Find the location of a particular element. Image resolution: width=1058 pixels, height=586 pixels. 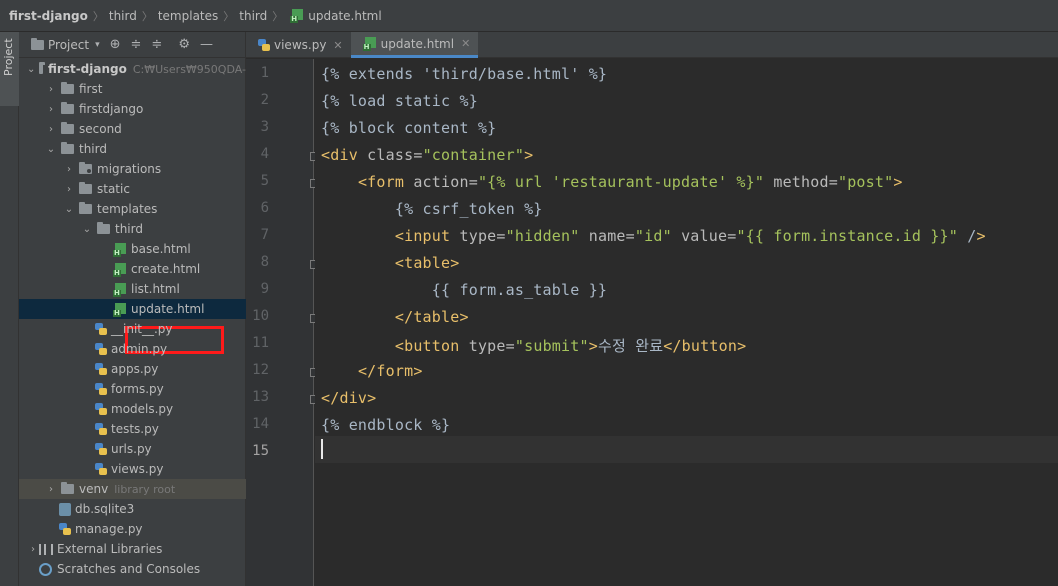

tree-item-scratches-and-consoles: Scratches and Consoles is located at coordinates (132, 569).